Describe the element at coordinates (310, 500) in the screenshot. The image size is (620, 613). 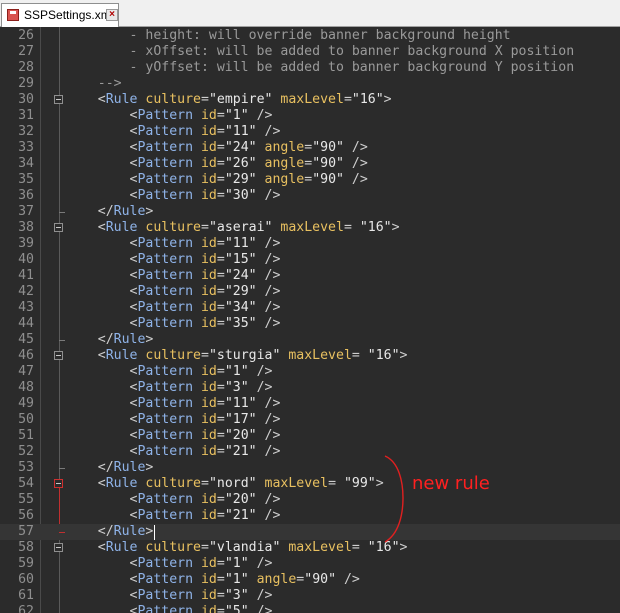
I see `code-line: 55 <Pattern id="20" />` at that location.